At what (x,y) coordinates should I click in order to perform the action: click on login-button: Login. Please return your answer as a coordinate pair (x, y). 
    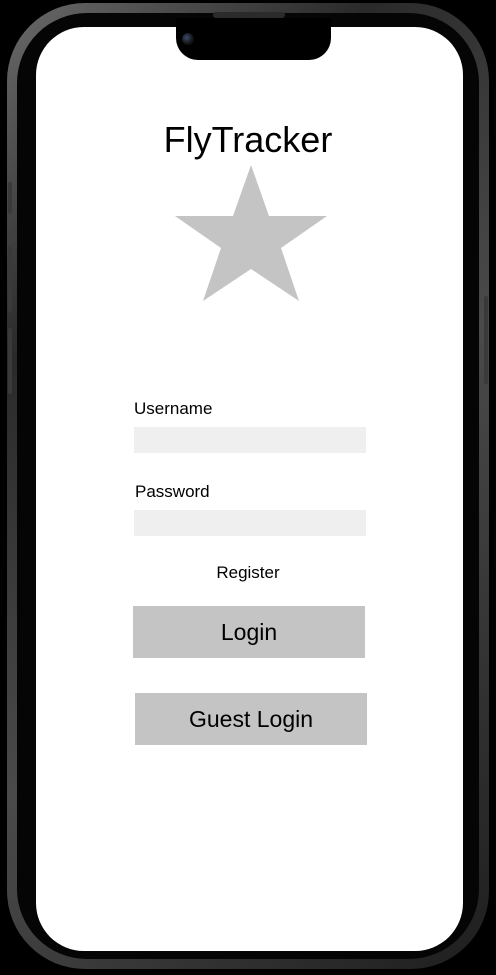
    Looking at the image, I should click on (249, 632).